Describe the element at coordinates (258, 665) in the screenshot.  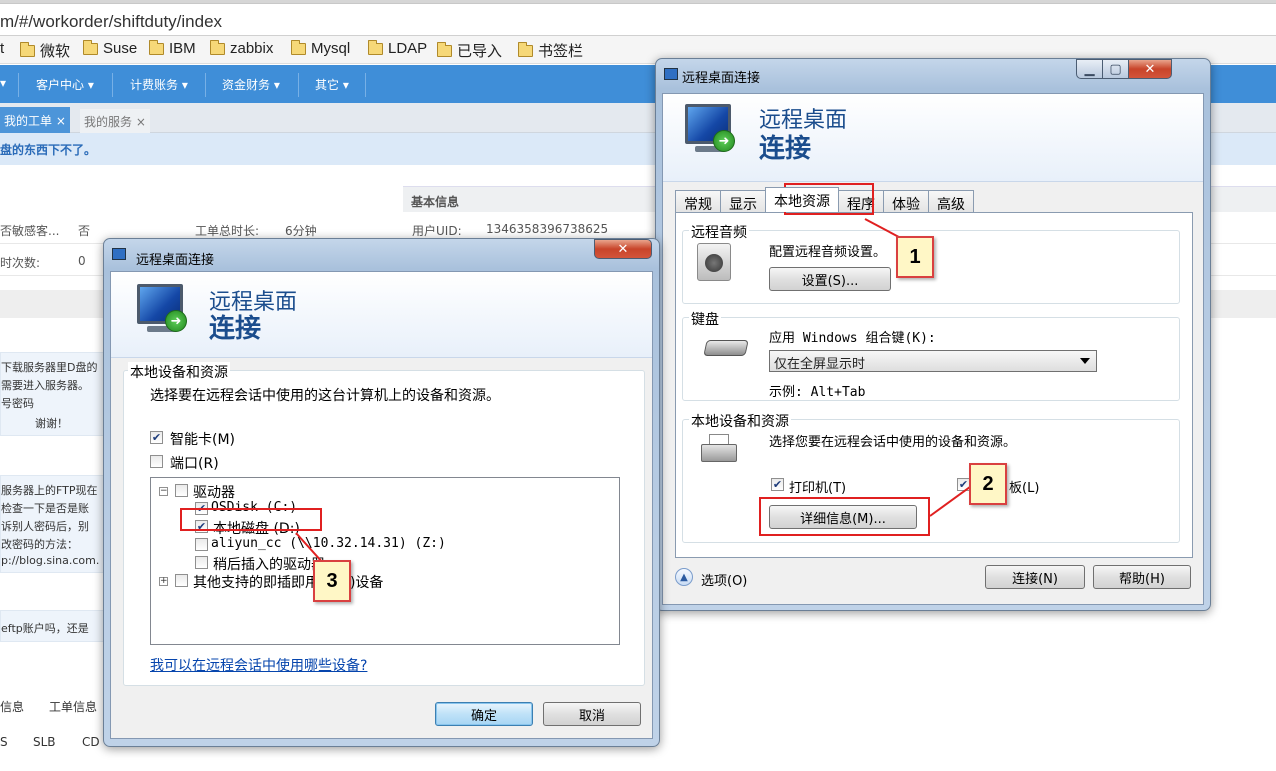
I see `which-devices-help-link: 我可以在远程会话中使用哪些设备?` at that location.